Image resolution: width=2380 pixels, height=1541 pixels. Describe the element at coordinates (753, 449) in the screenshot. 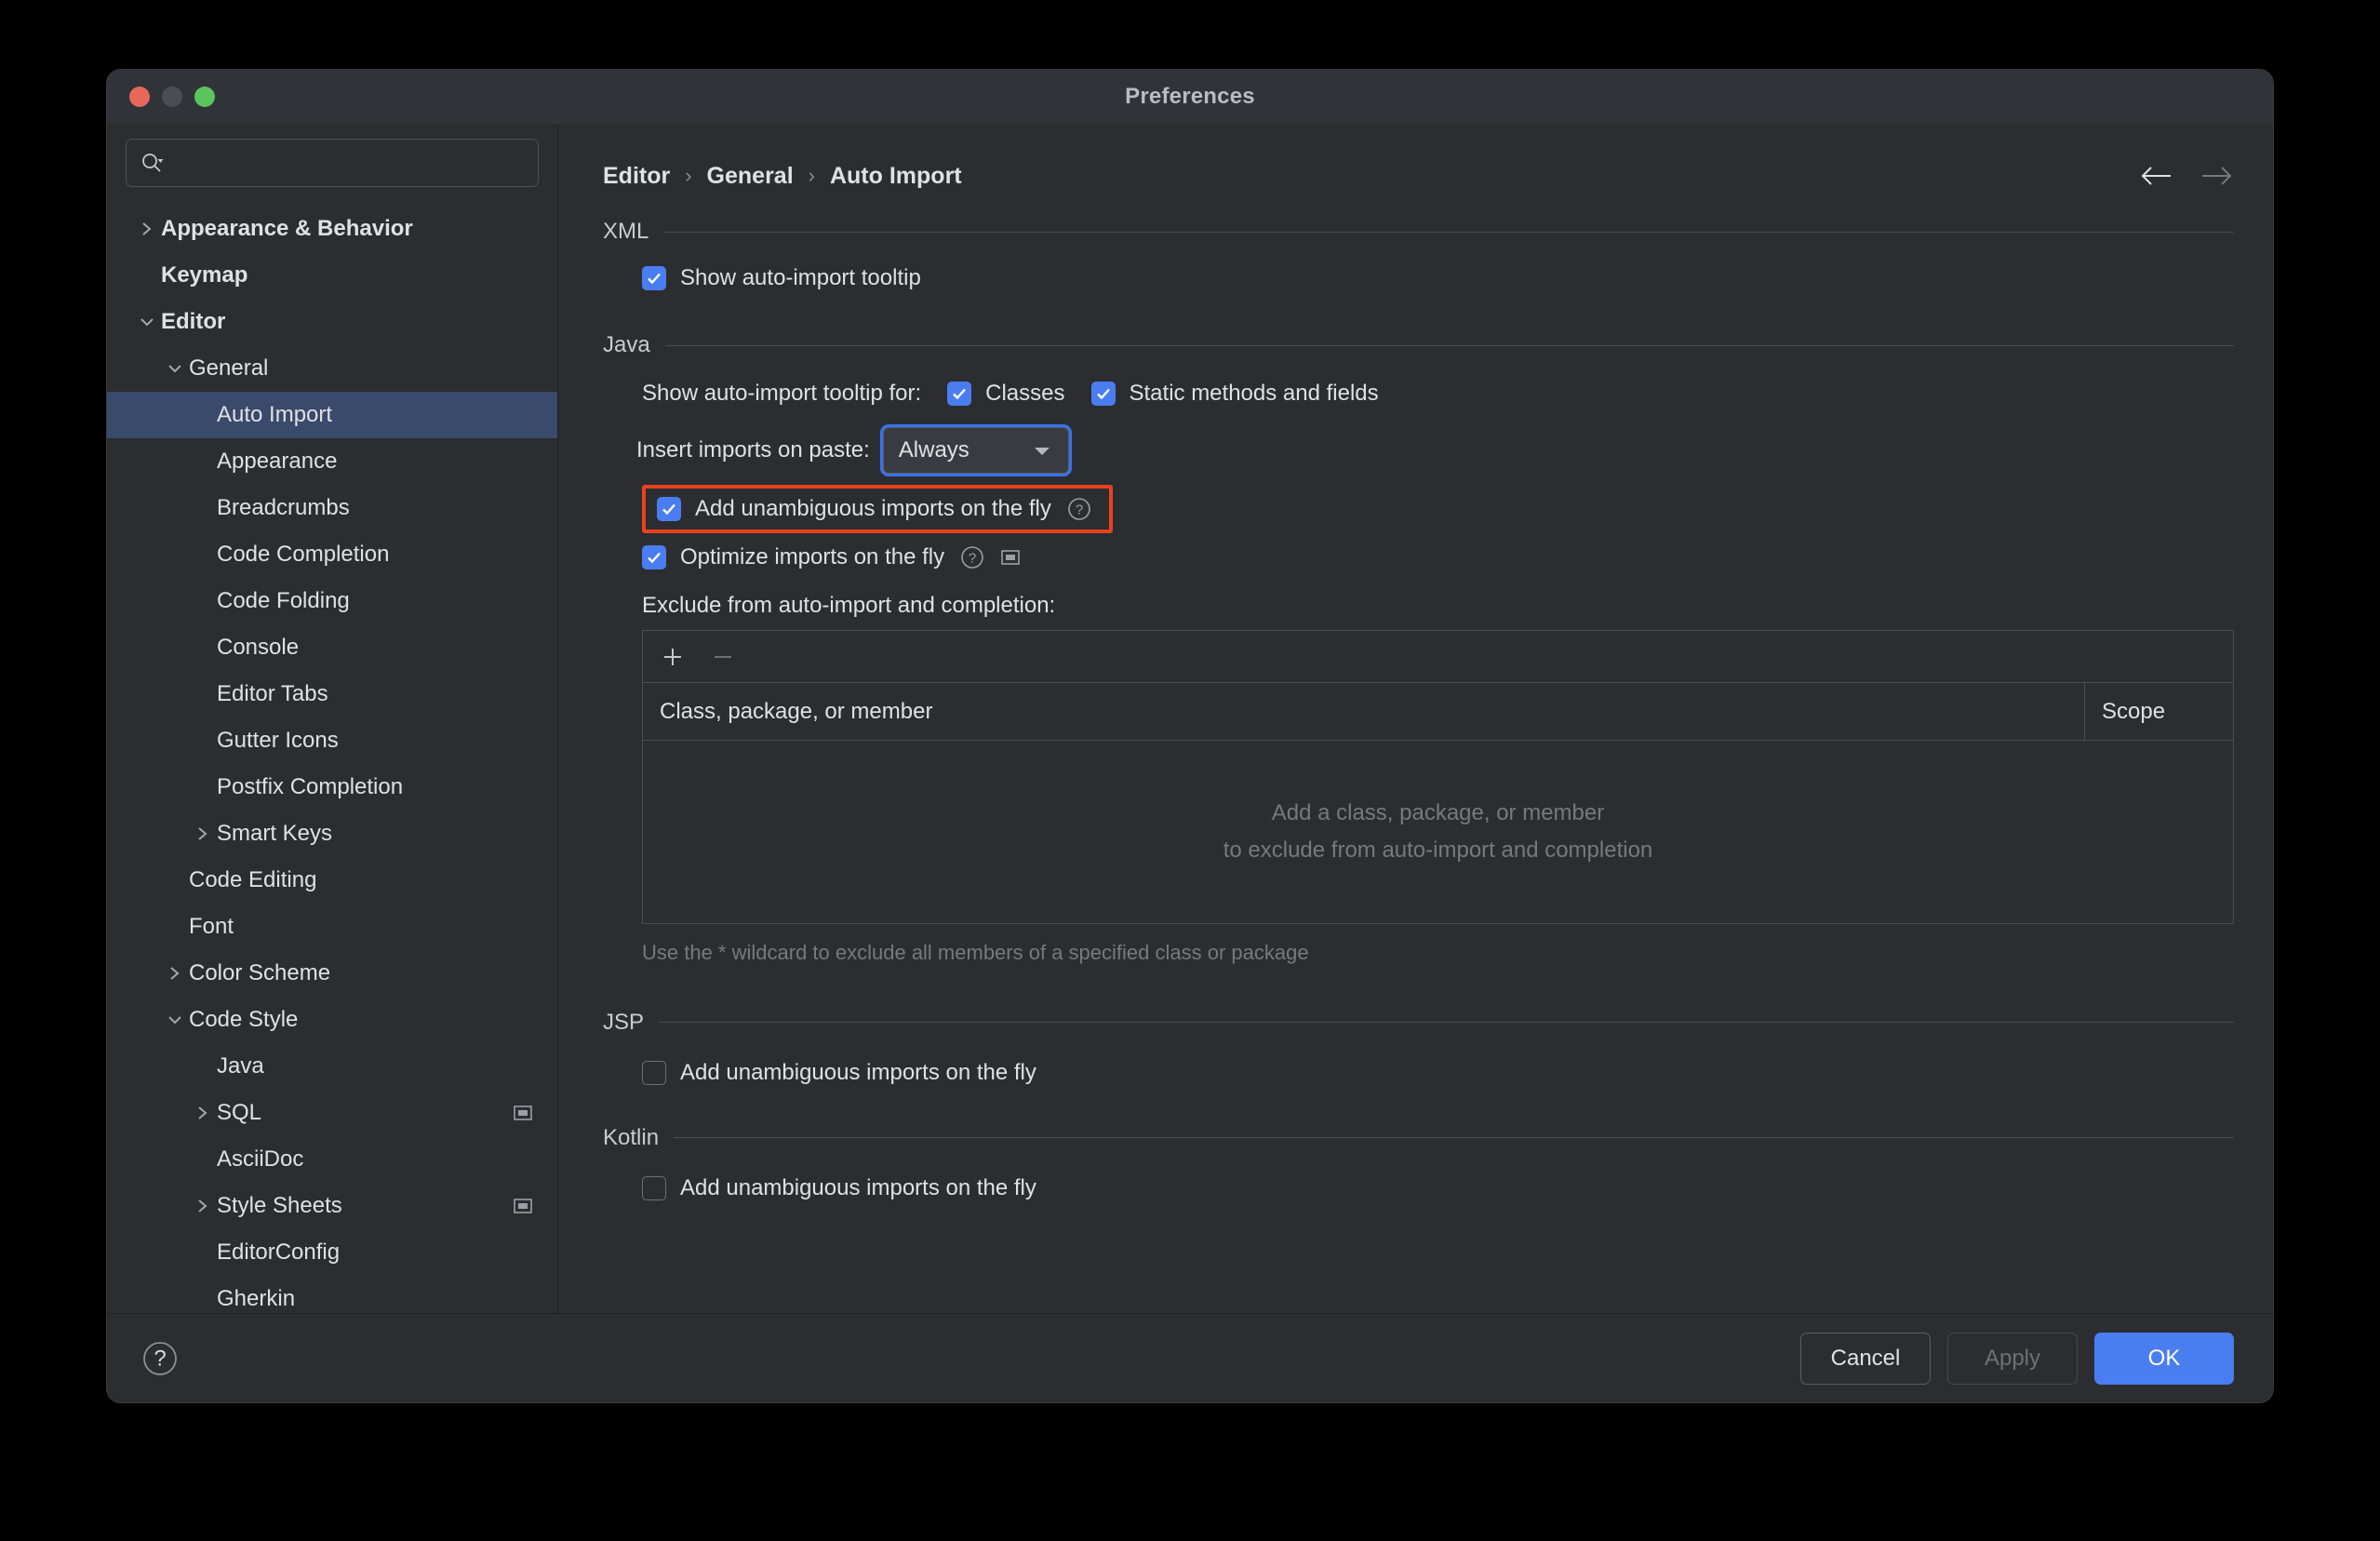

I see `insert-imports-on-paste-label: Insert imports on paste:` at that location.